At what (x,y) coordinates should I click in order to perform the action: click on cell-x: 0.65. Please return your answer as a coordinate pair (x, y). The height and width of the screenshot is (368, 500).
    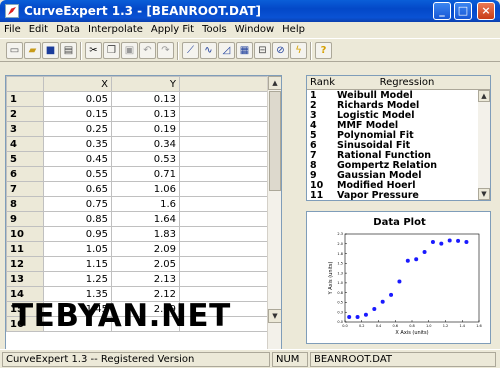
    Looking at the image, I should click on (77, 189).